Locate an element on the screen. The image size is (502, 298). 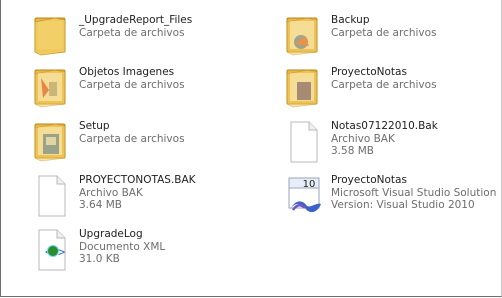
item-name: _UpgradeReport_Files is located at coordinates (136, 20).